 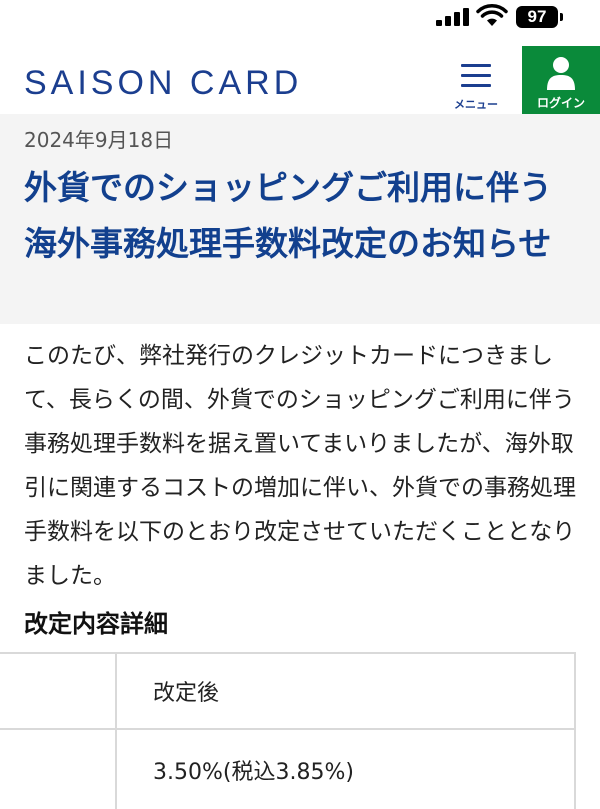 What do you see at coordinates (476, 89) in the screenshot?
I see `menu-button: メニュー` at bounding box center [476, 89].